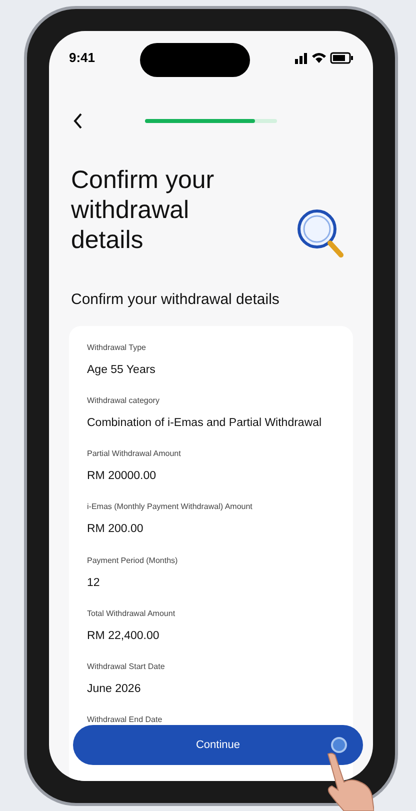  What do you see at coordinates (122, 476) in the screenshot?
I see `detail-value: RM 20000.00` at bounding box center [122, 476].